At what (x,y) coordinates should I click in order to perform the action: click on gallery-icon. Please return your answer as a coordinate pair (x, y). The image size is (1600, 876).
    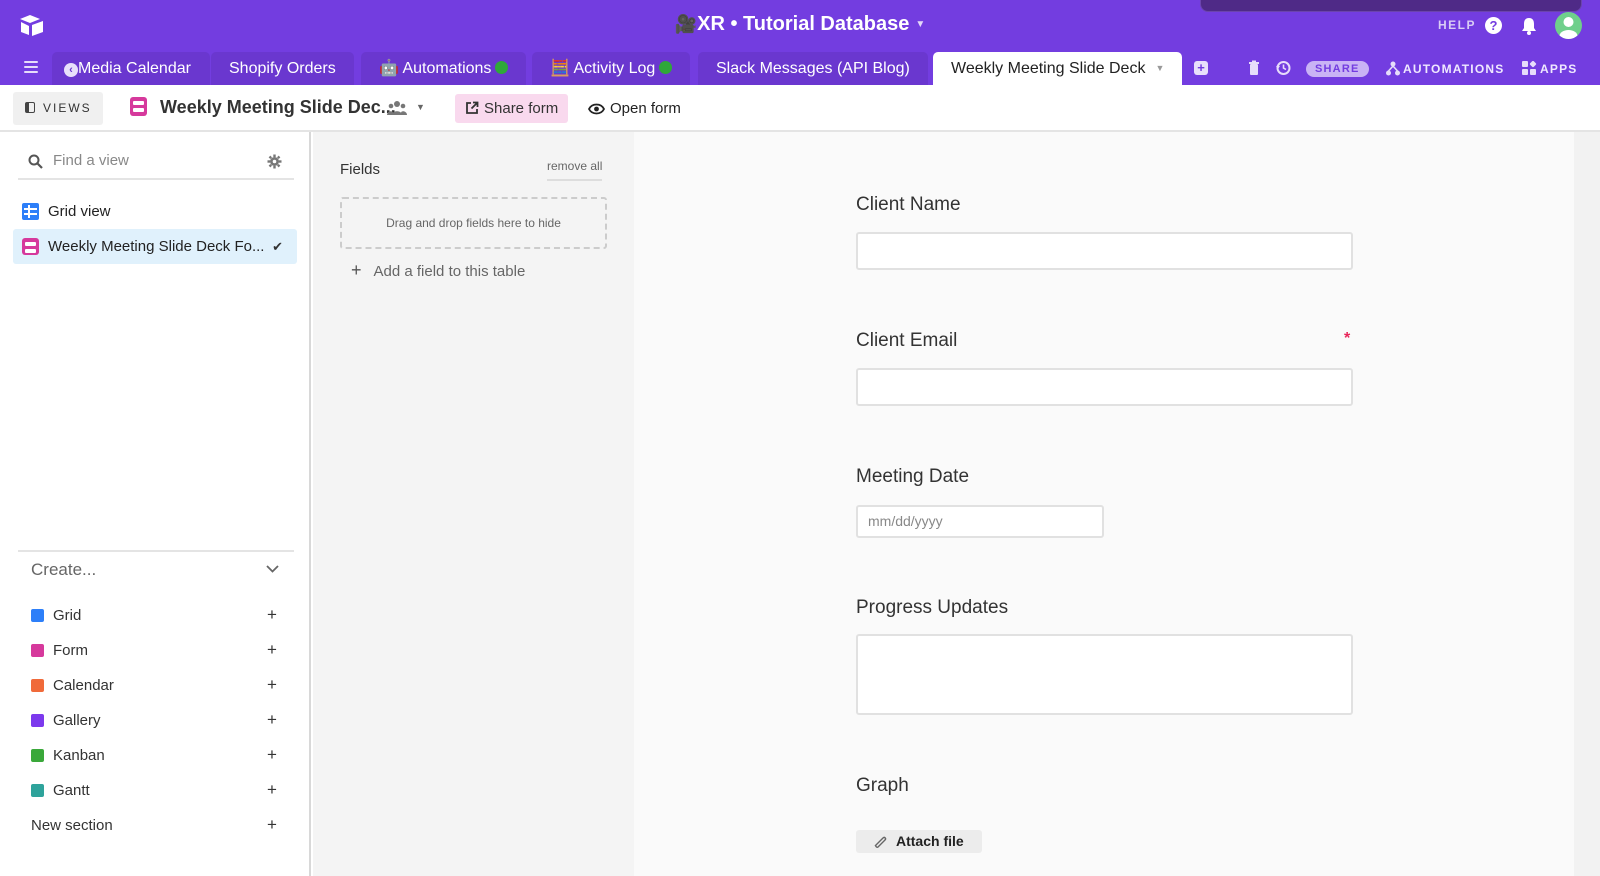
    Looking at the image, I should click on (37, 720).